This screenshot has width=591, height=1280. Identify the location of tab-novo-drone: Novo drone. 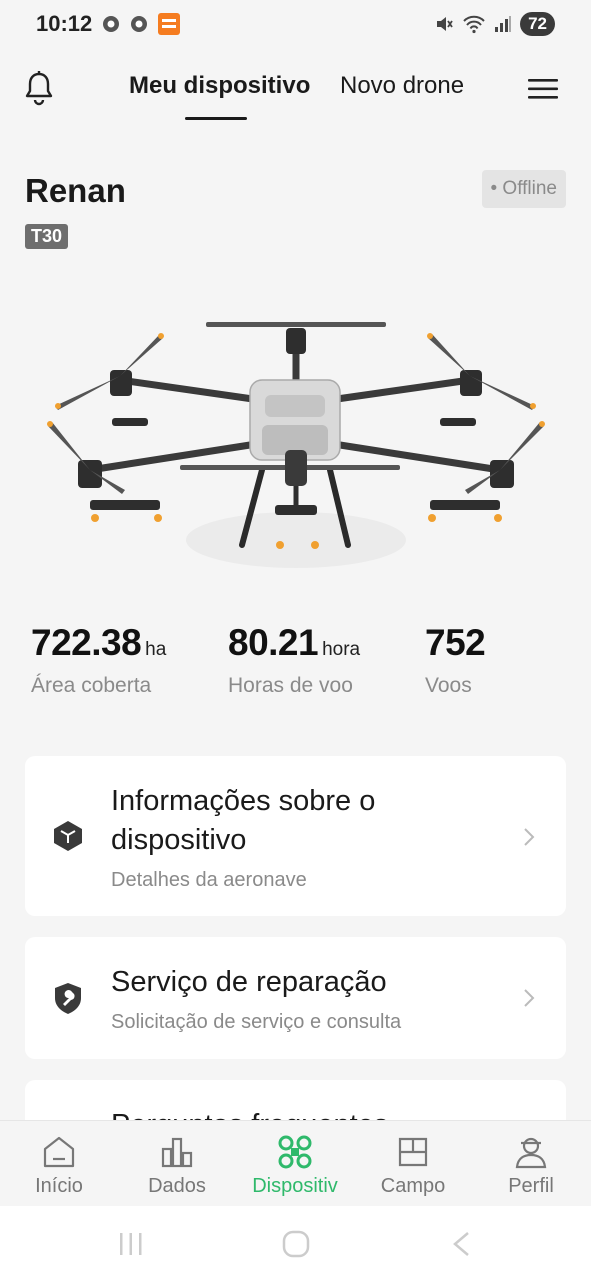
(402, 86).